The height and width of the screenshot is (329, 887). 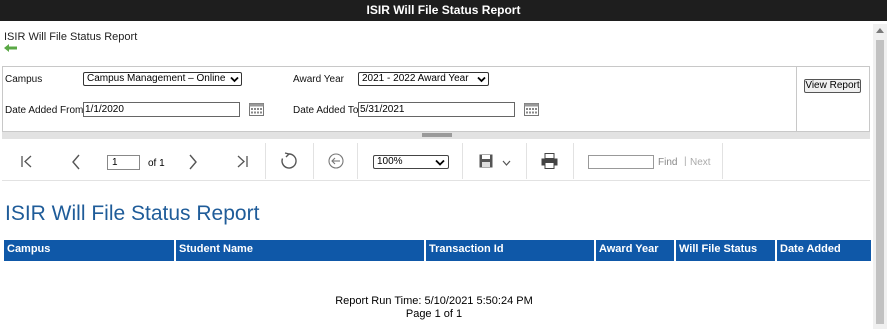 I want to click on view-report-button: View Report, so click(x=832, y=86).